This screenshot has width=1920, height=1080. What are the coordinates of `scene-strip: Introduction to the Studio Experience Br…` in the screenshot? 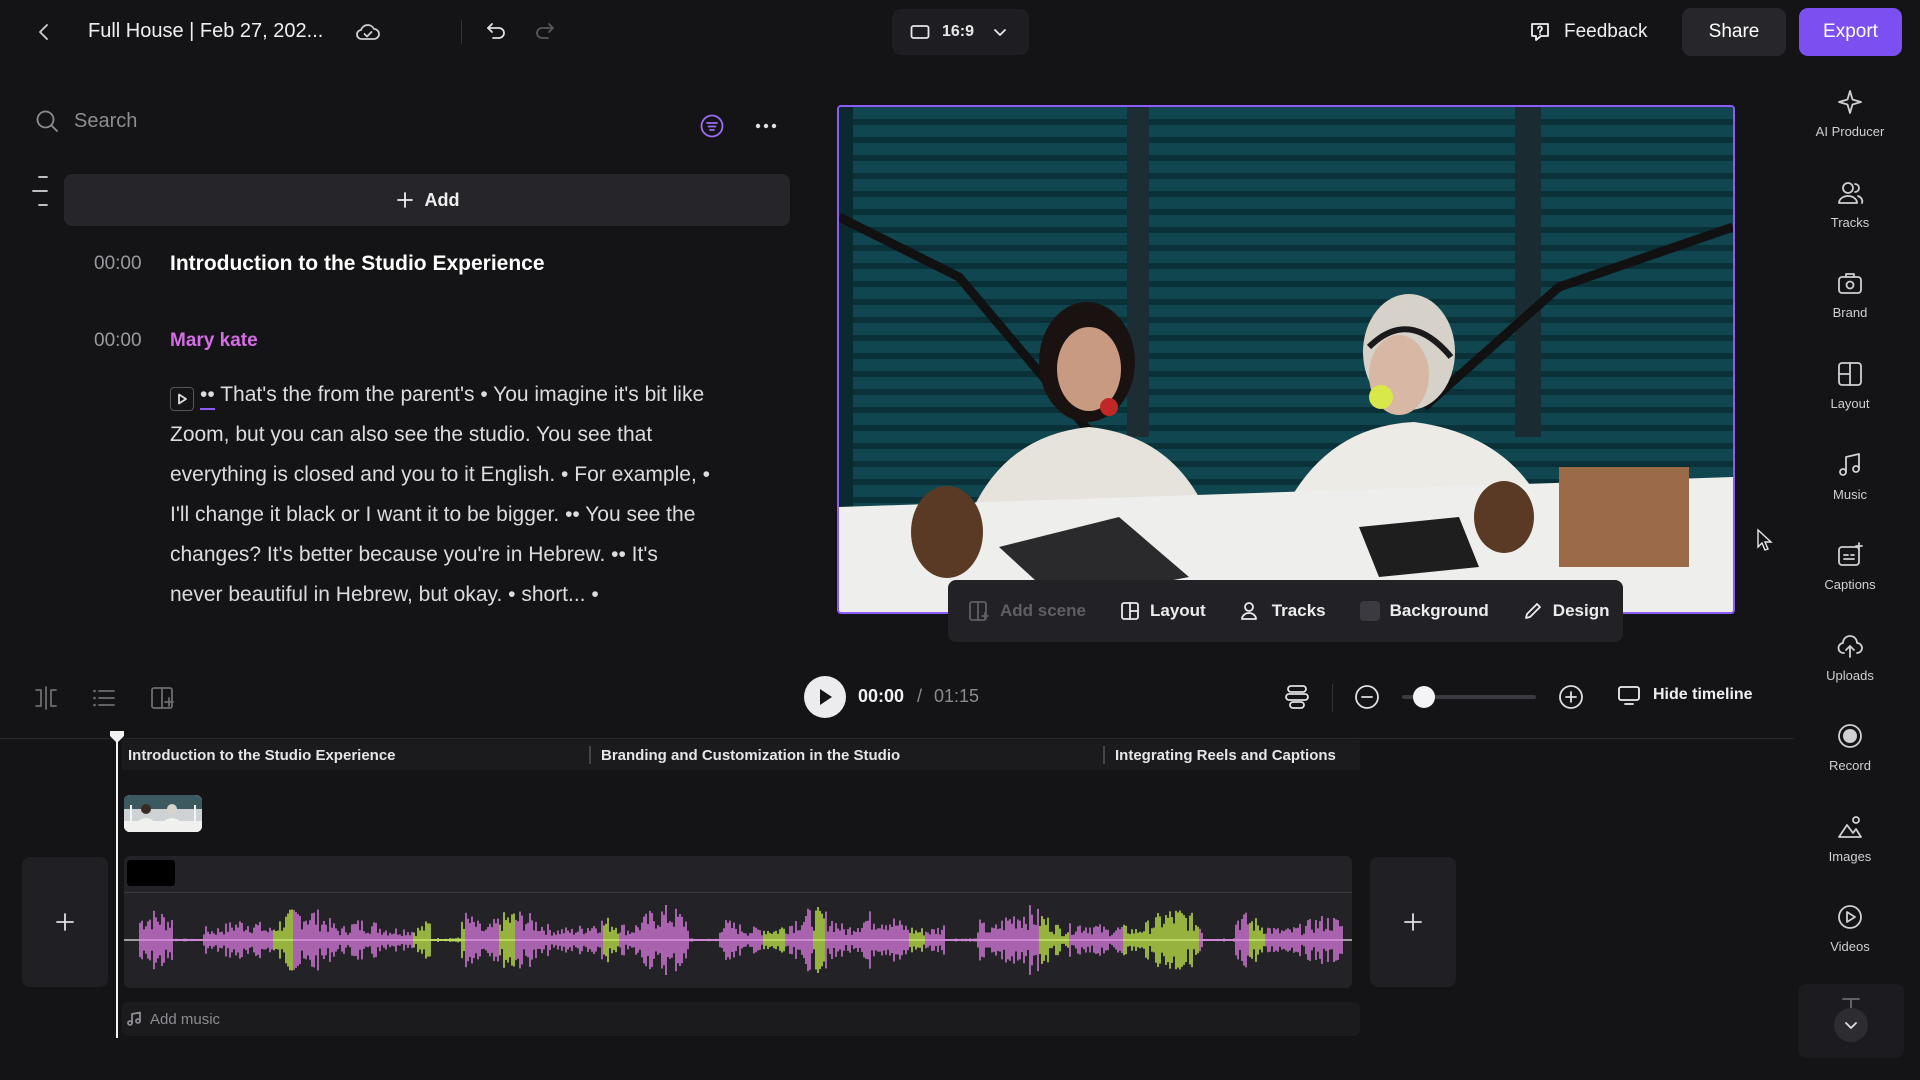 It's located at (741, 755).